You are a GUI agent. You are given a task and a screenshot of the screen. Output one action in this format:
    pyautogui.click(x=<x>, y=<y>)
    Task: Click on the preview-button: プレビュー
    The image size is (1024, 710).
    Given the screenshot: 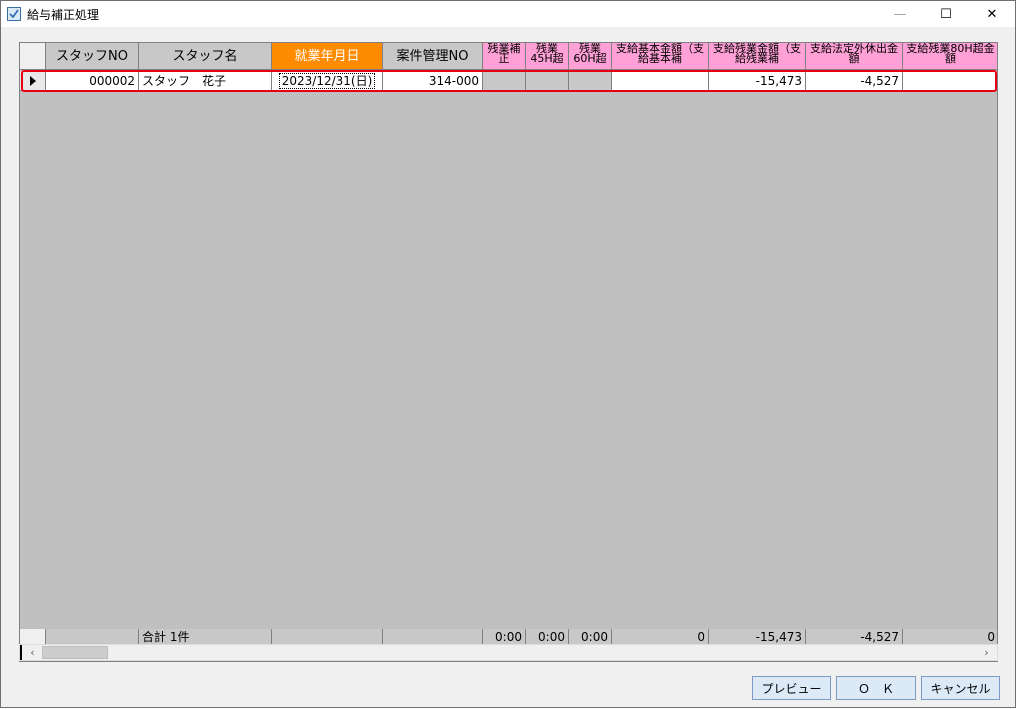 What is the action you would take?
    pyautogui.click(x=791, y=688)
    